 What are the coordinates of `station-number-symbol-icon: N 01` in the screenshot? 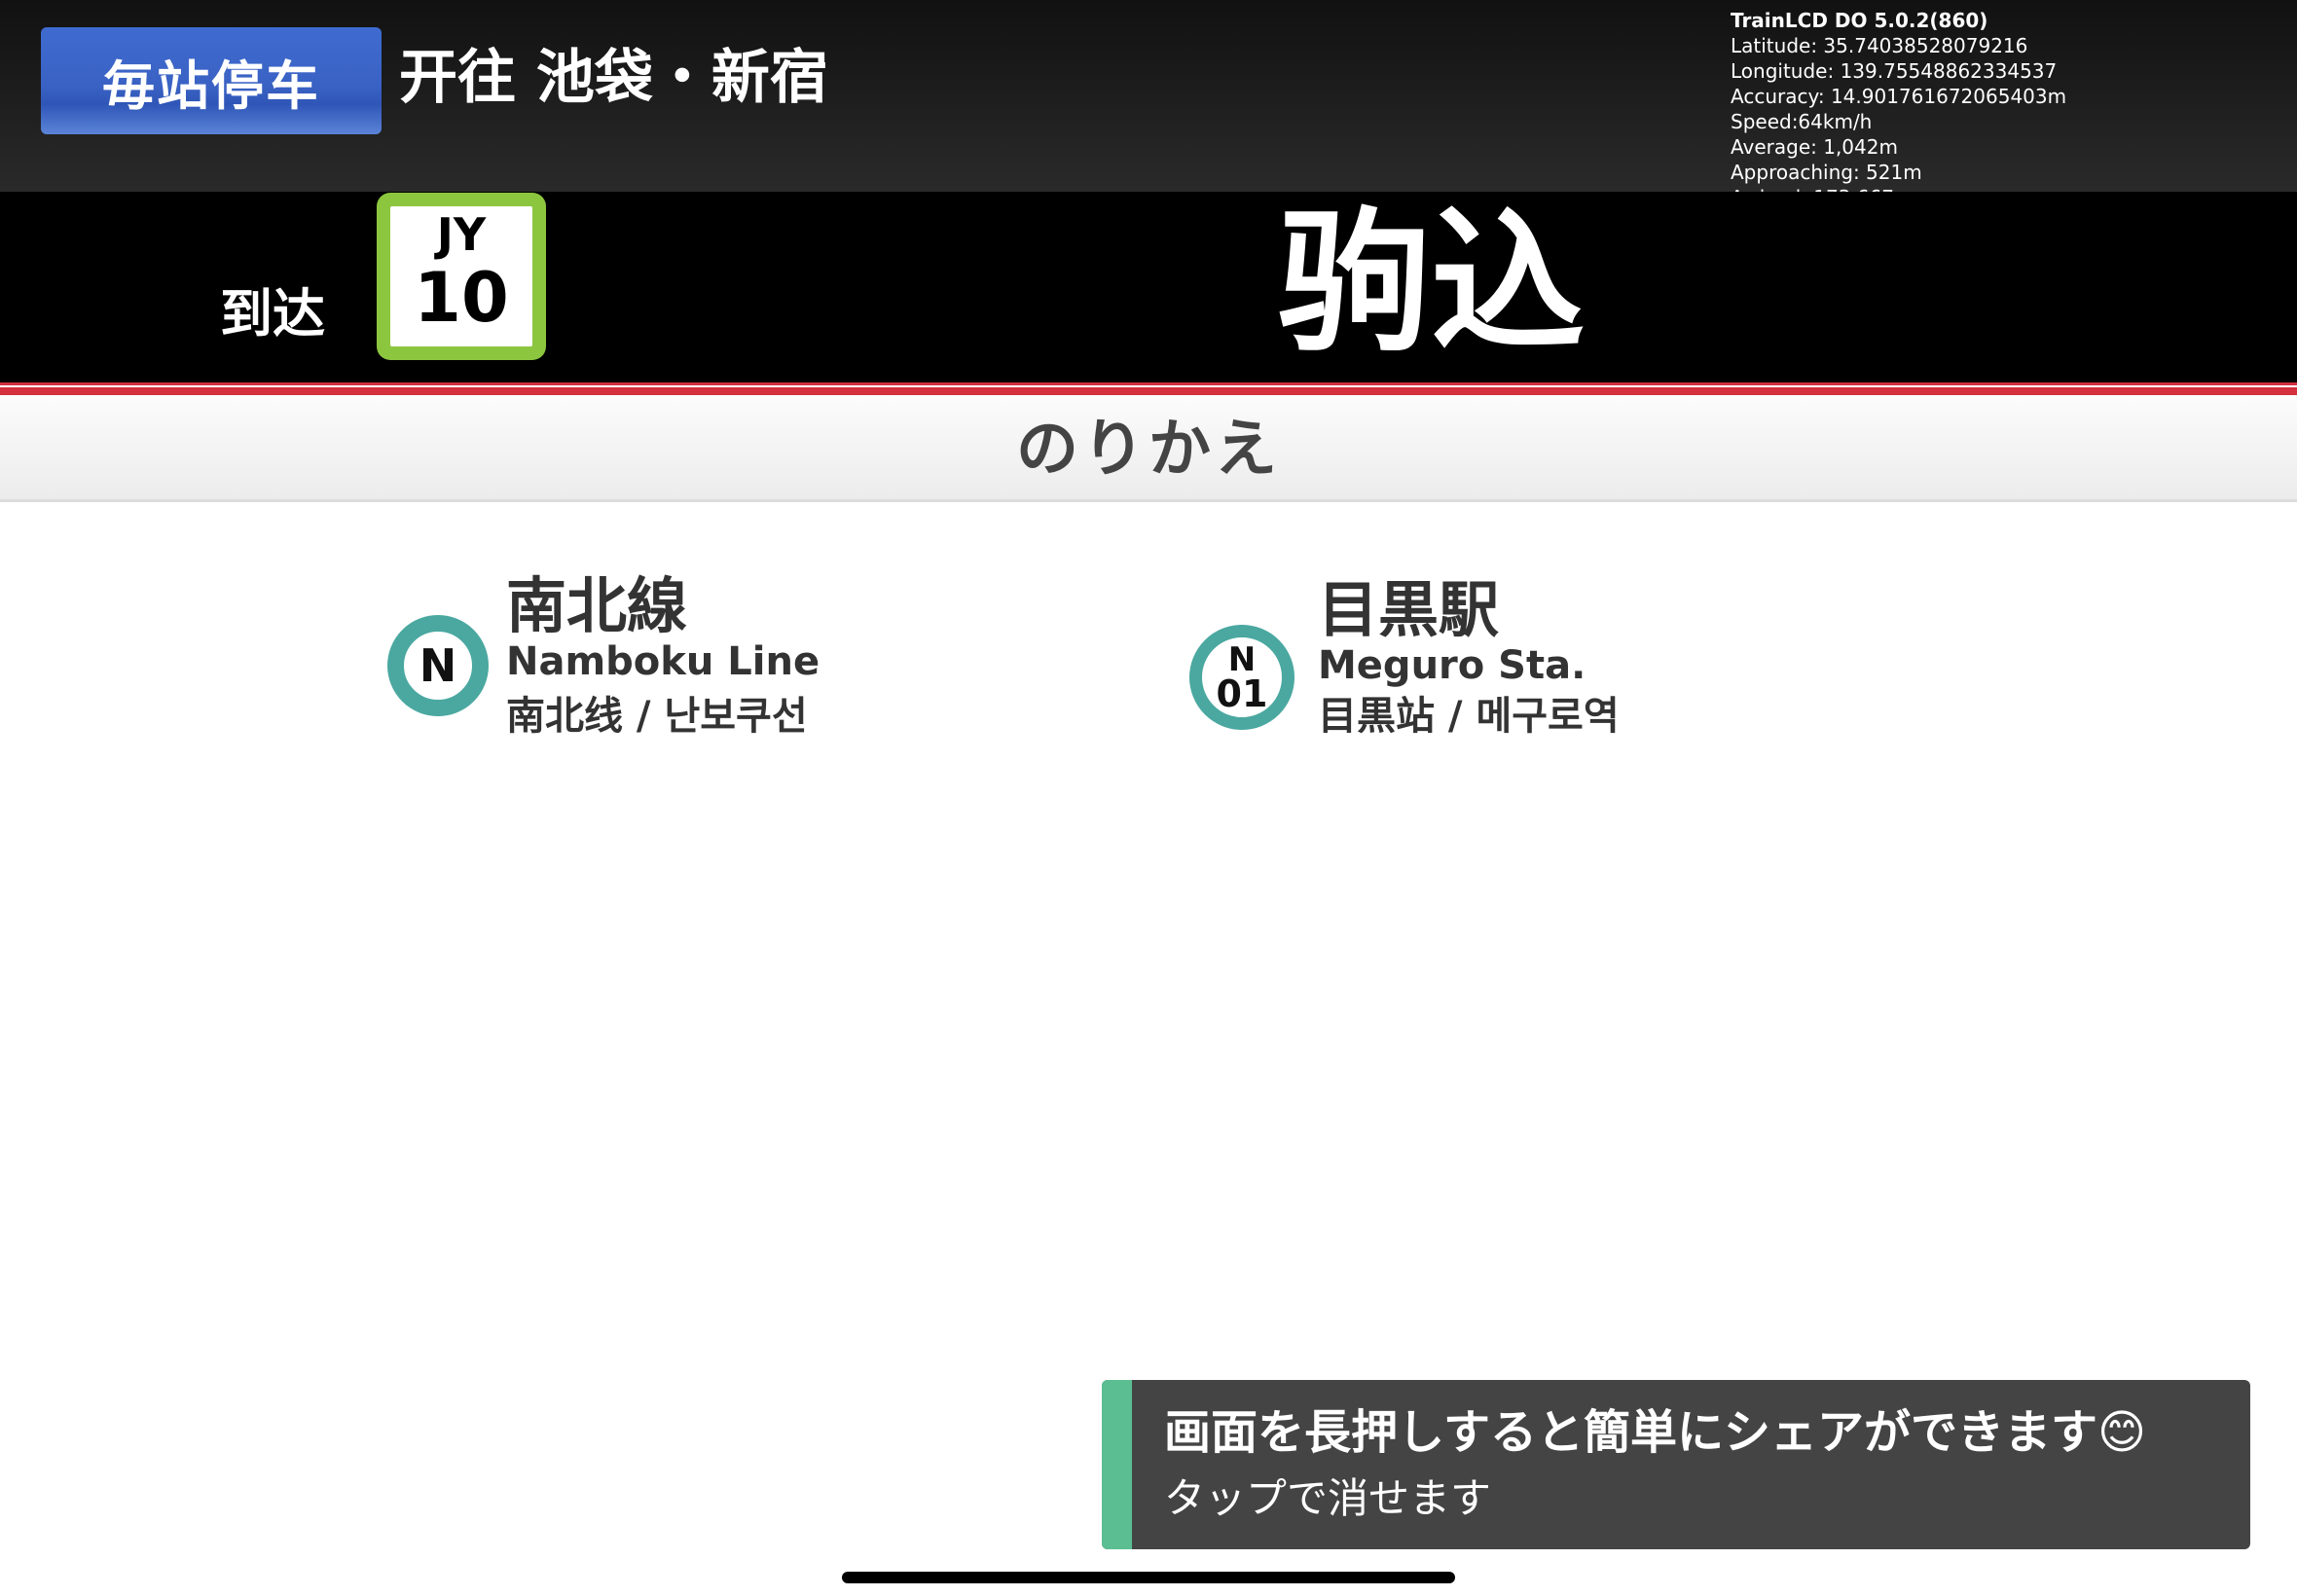 It's located at (1241, 677).